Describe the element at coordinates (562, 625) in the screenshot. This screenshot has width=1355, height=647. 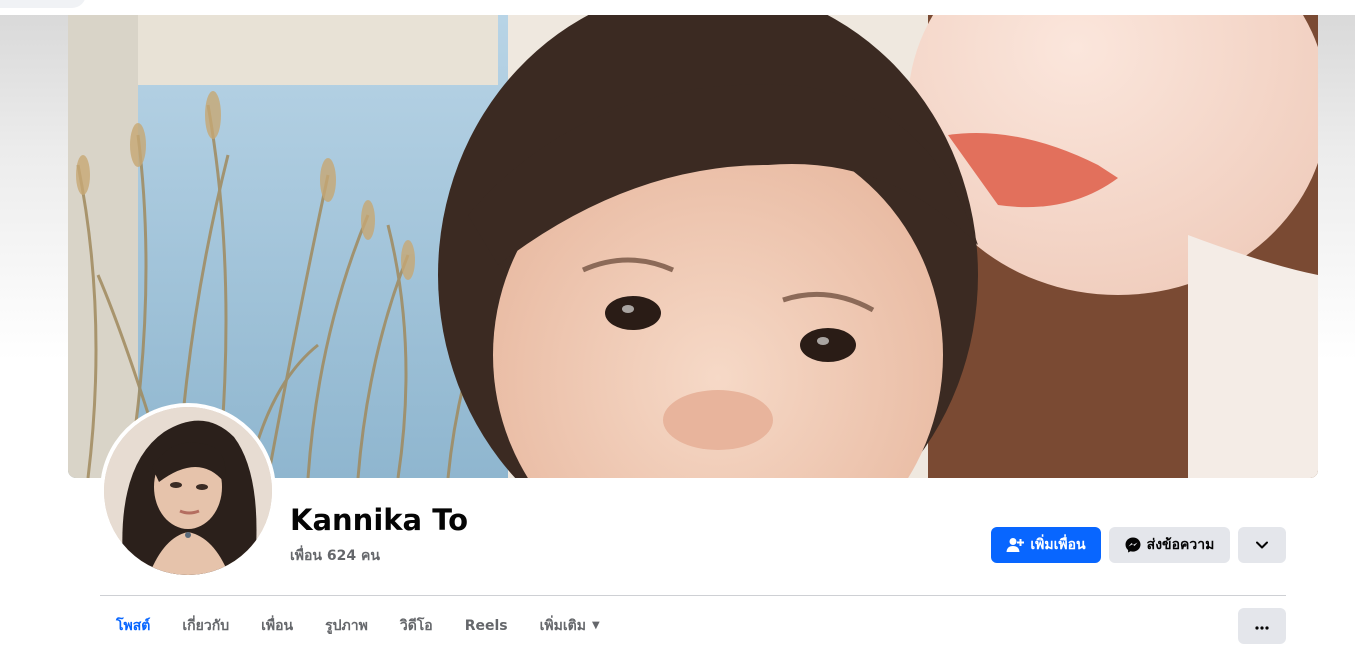
I see `tab-label: เพิ่มเติม` at that location.